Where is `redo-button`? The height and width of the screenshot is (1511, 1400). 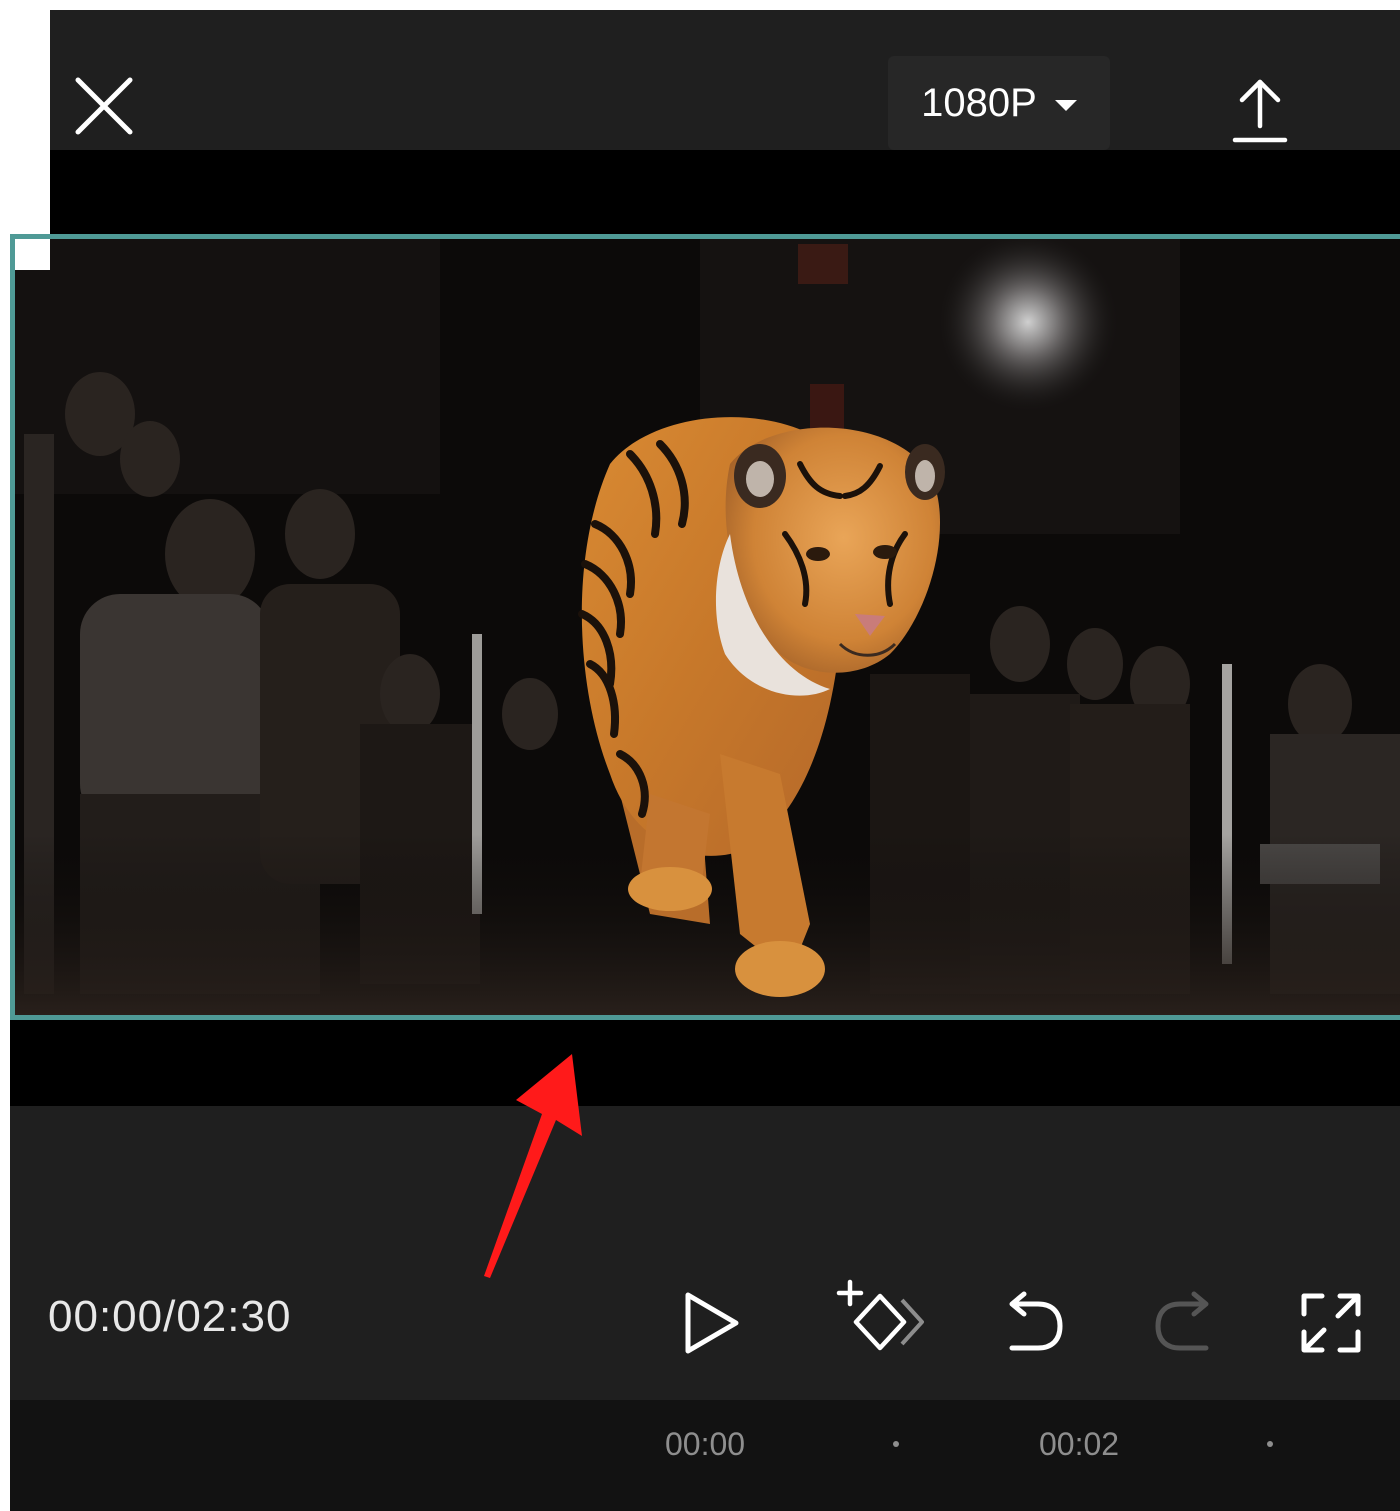
redo-button is located at coordinates (1183, 1323).